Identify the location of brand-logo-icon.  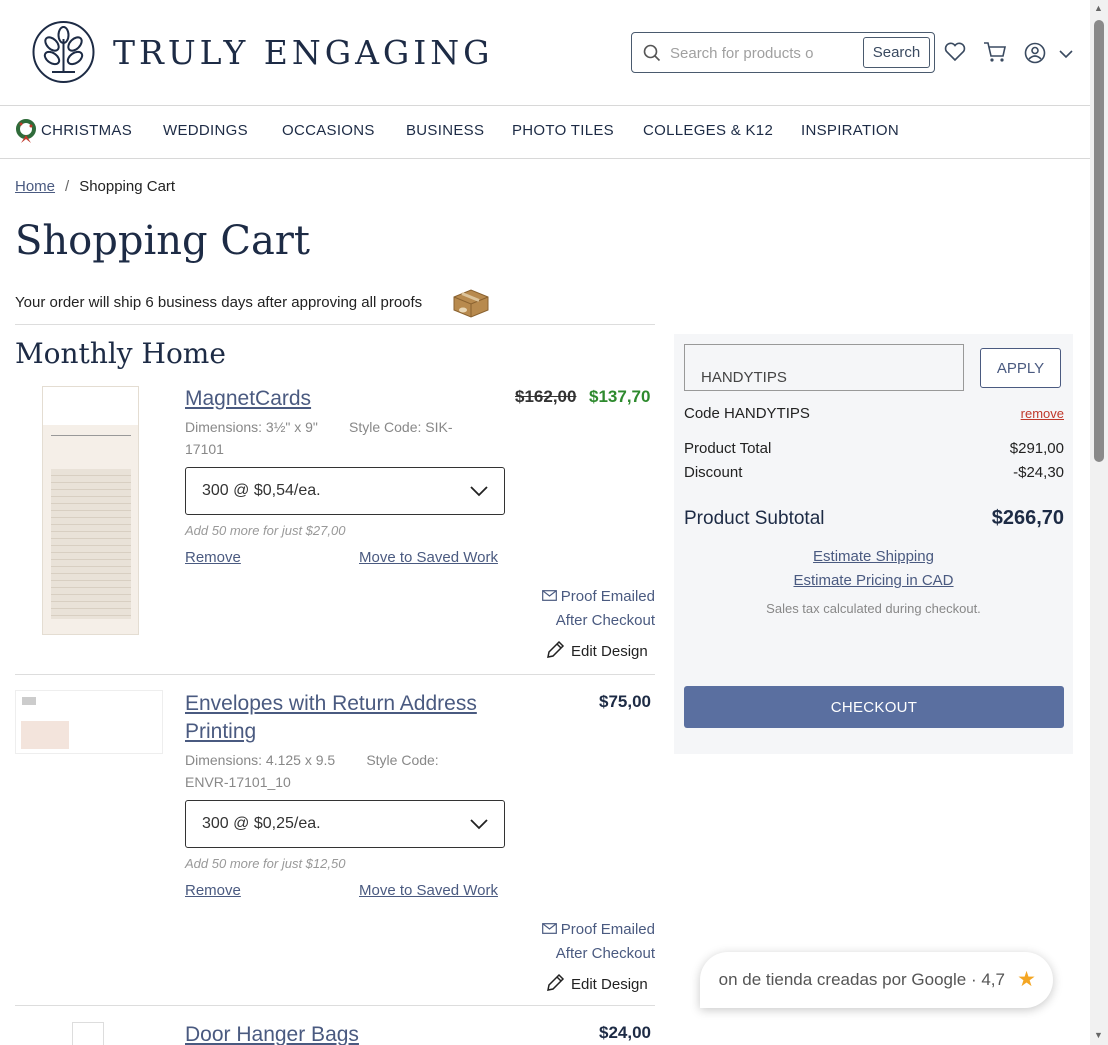
(63, 52).